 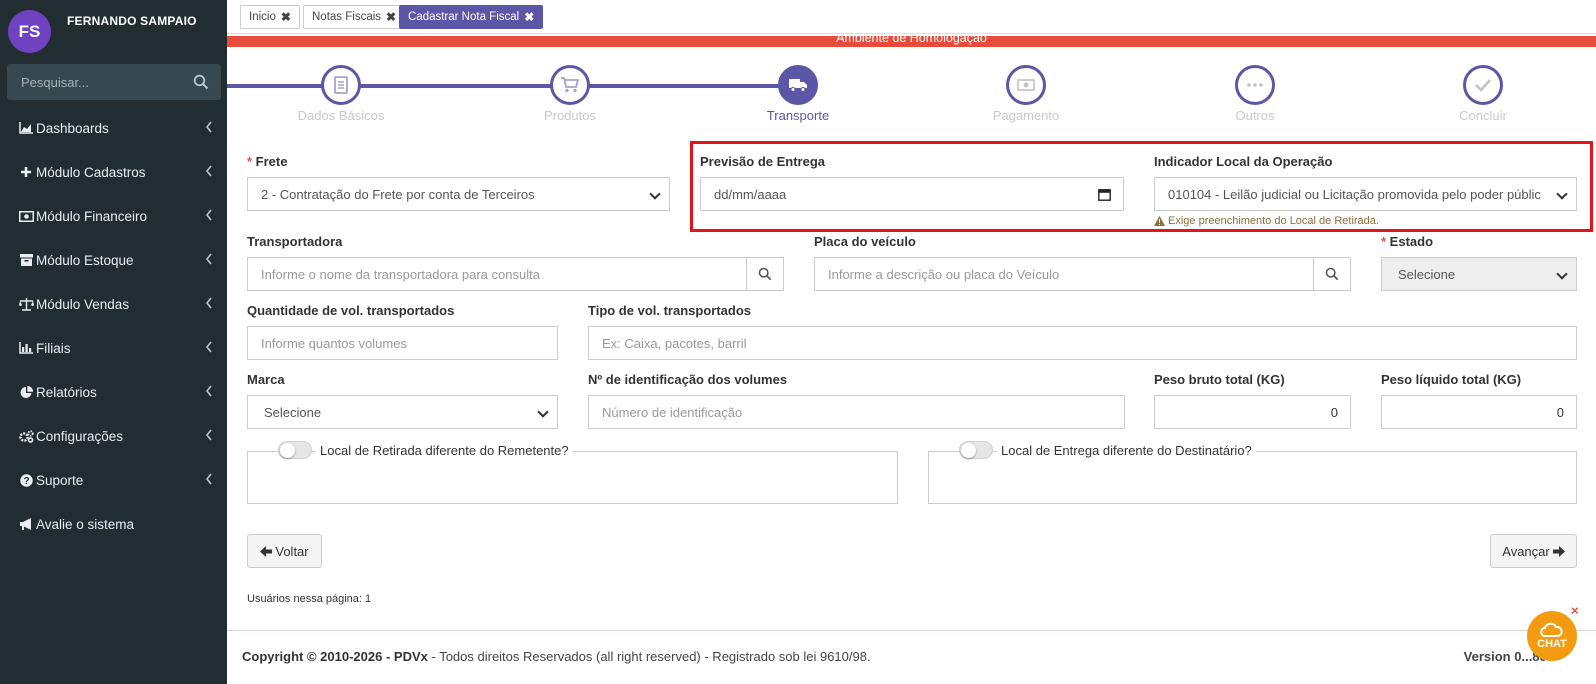 What do you see at coordinates (292, 551) in the screenshot?
I see `voltar-label: Voltar` at bounding box center [292, 551].